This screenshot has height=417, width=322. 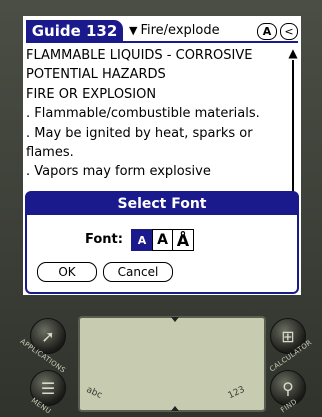 I want to click on text-line: flames., so click(x=50, y=153).